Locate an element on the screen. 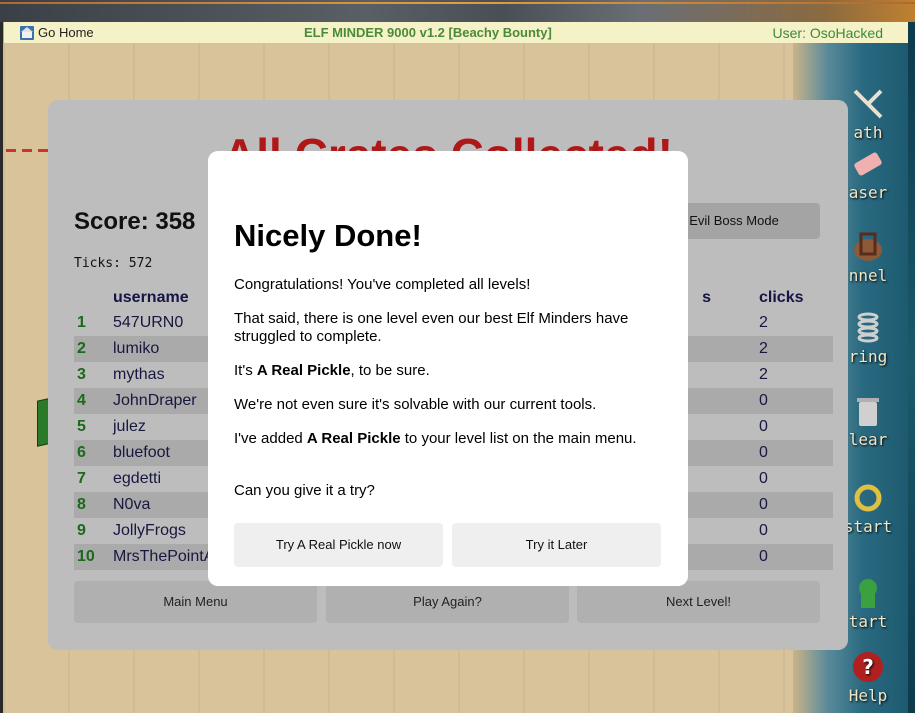  main-menu-button: Main Menu is located at coordinates (195, 602).